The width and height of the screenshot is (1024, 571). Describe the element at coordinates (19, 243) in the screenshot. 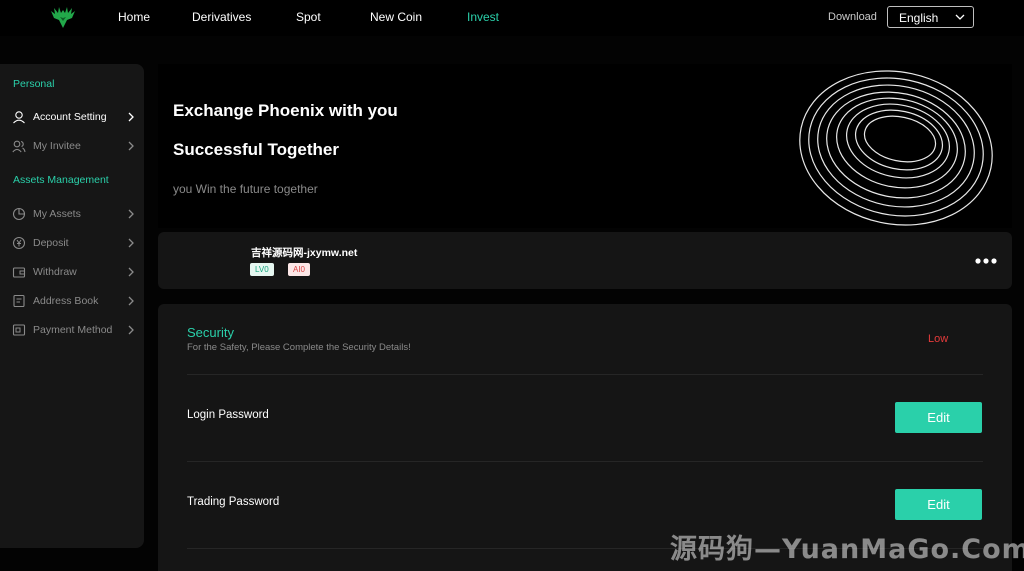

I see `coin-icon` at that location.